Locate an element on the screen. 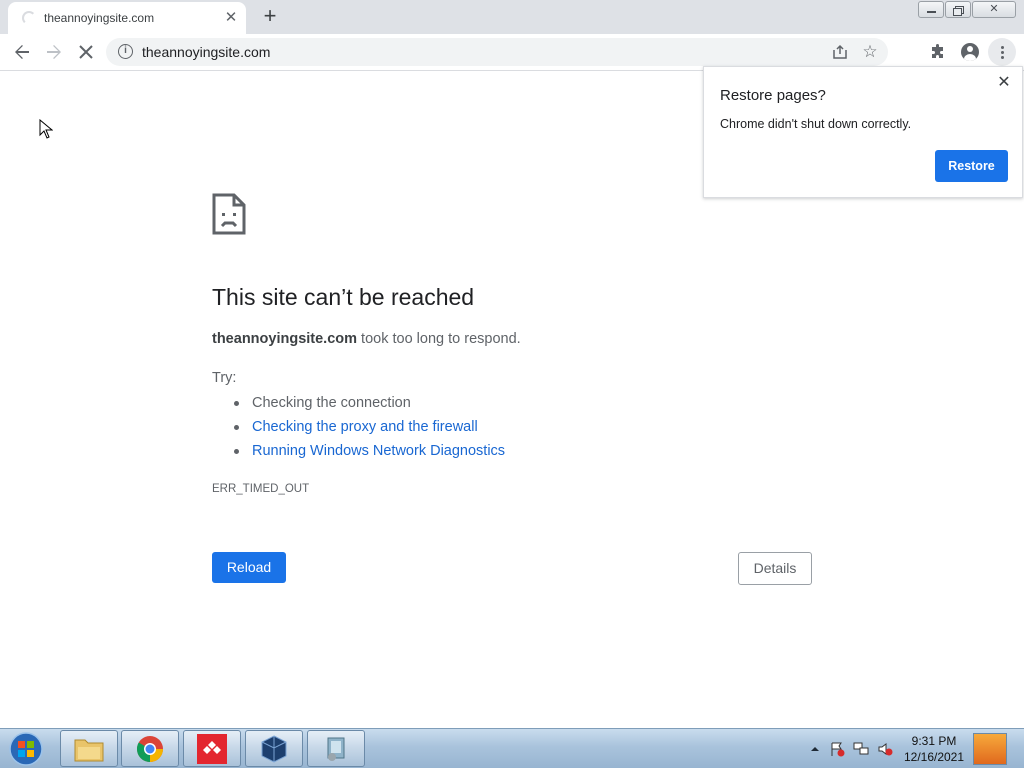 Image resolution: width=1024 pixels, height=768 pixels. clock-time: 9:31 PM is located at coordinates (934, 741).